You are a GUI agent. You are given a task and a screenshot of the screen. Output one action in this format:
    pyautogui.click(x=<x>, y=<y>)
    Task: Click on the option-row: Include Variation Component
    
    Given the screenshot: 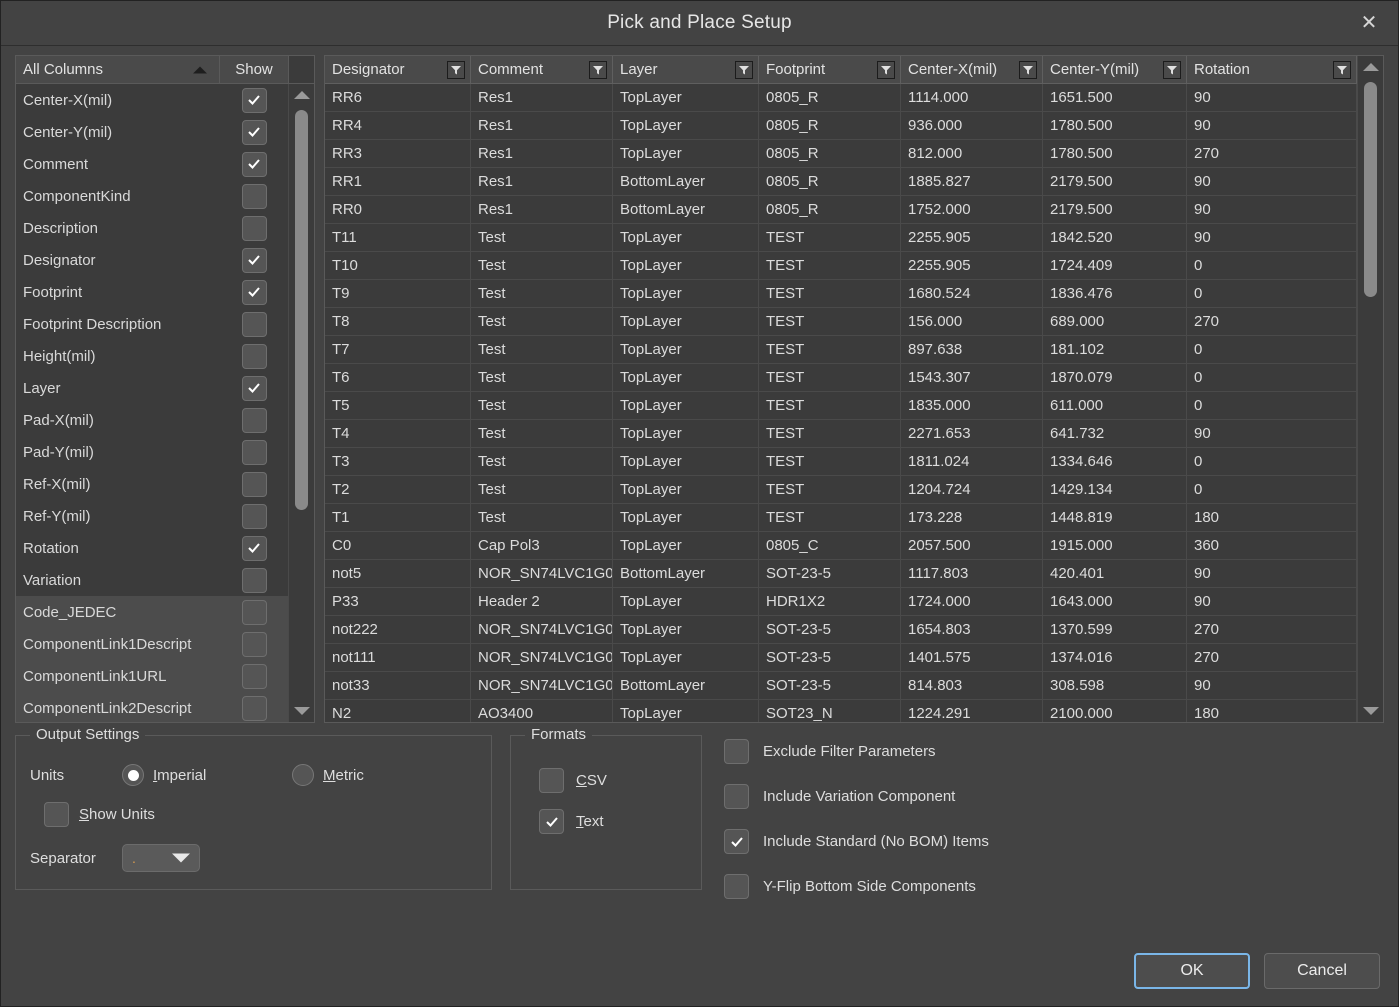 What is the action you would take?
    pyautogui.click(x=1054, y=796)
    